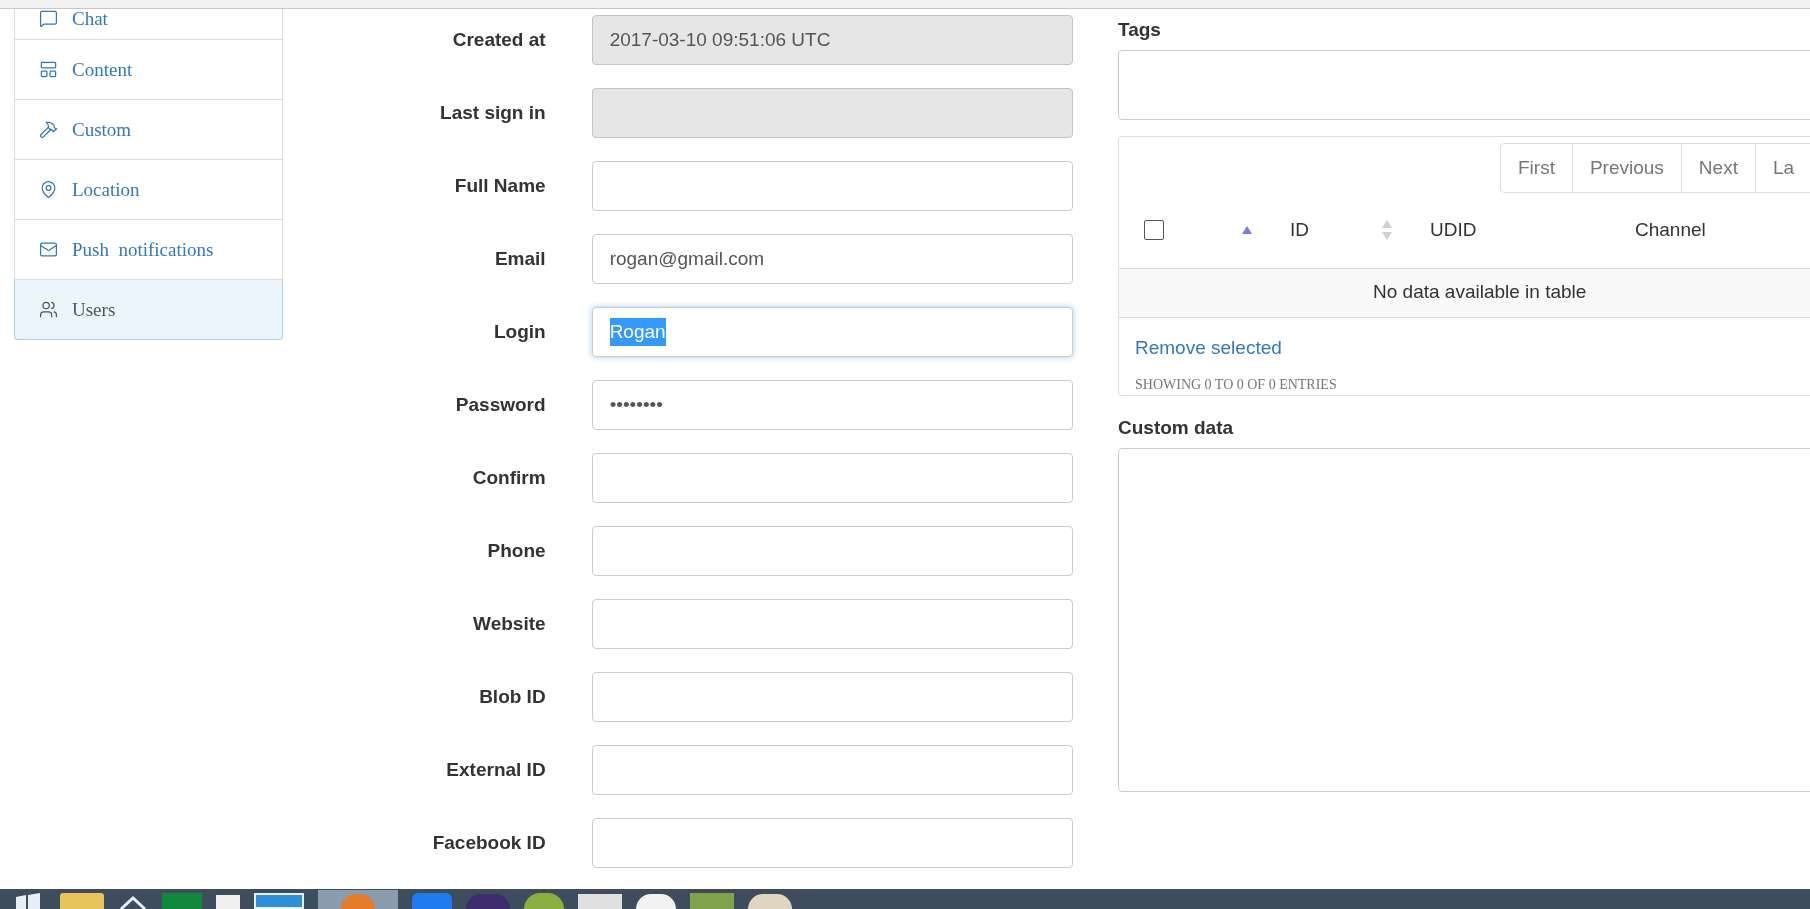 Image resolution: width=1810 pixels, height=909 pixels. Describe the element at coordinates (499, 185) in the screenshot. I see `field-label: Full Name` at that location.